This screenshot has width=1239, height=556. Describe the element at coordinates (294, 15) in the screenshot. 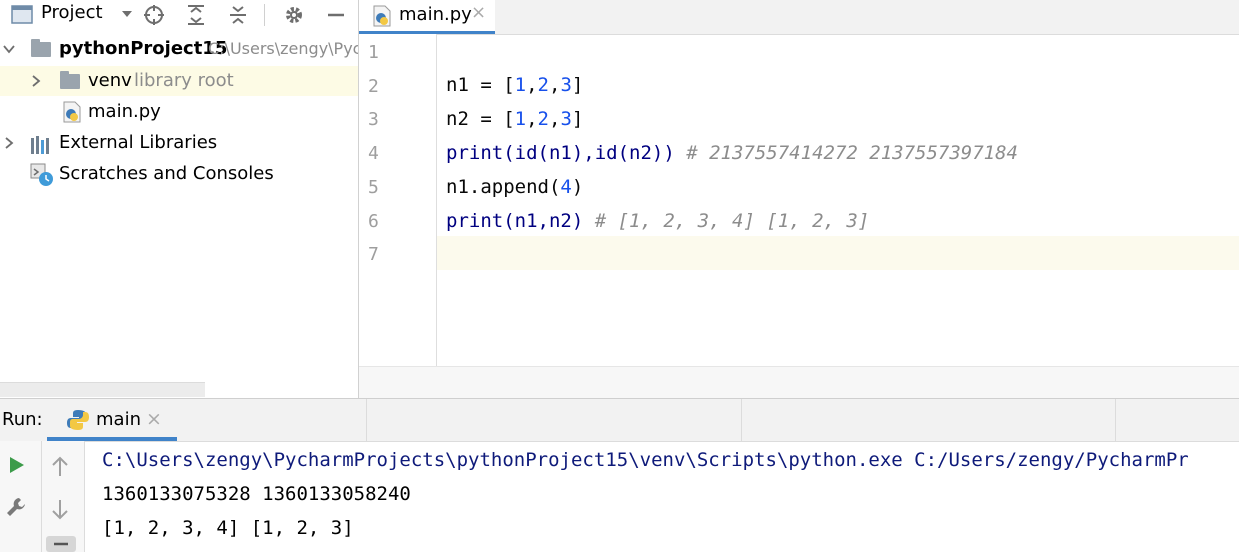

I see `gear-icon` at that location.